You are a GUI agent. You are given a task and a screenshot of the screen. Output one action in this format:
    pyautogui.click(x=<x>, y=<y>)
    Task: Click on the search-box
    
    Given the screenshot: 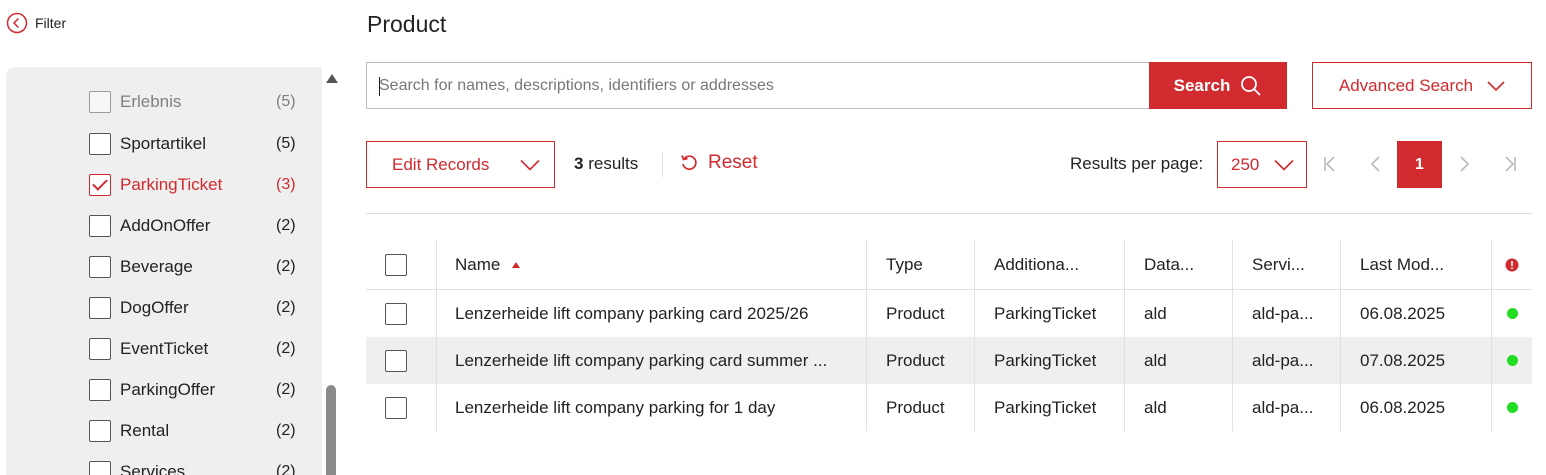 What is the action you would take?
    pyautogui.click(x=758, y=85)
    